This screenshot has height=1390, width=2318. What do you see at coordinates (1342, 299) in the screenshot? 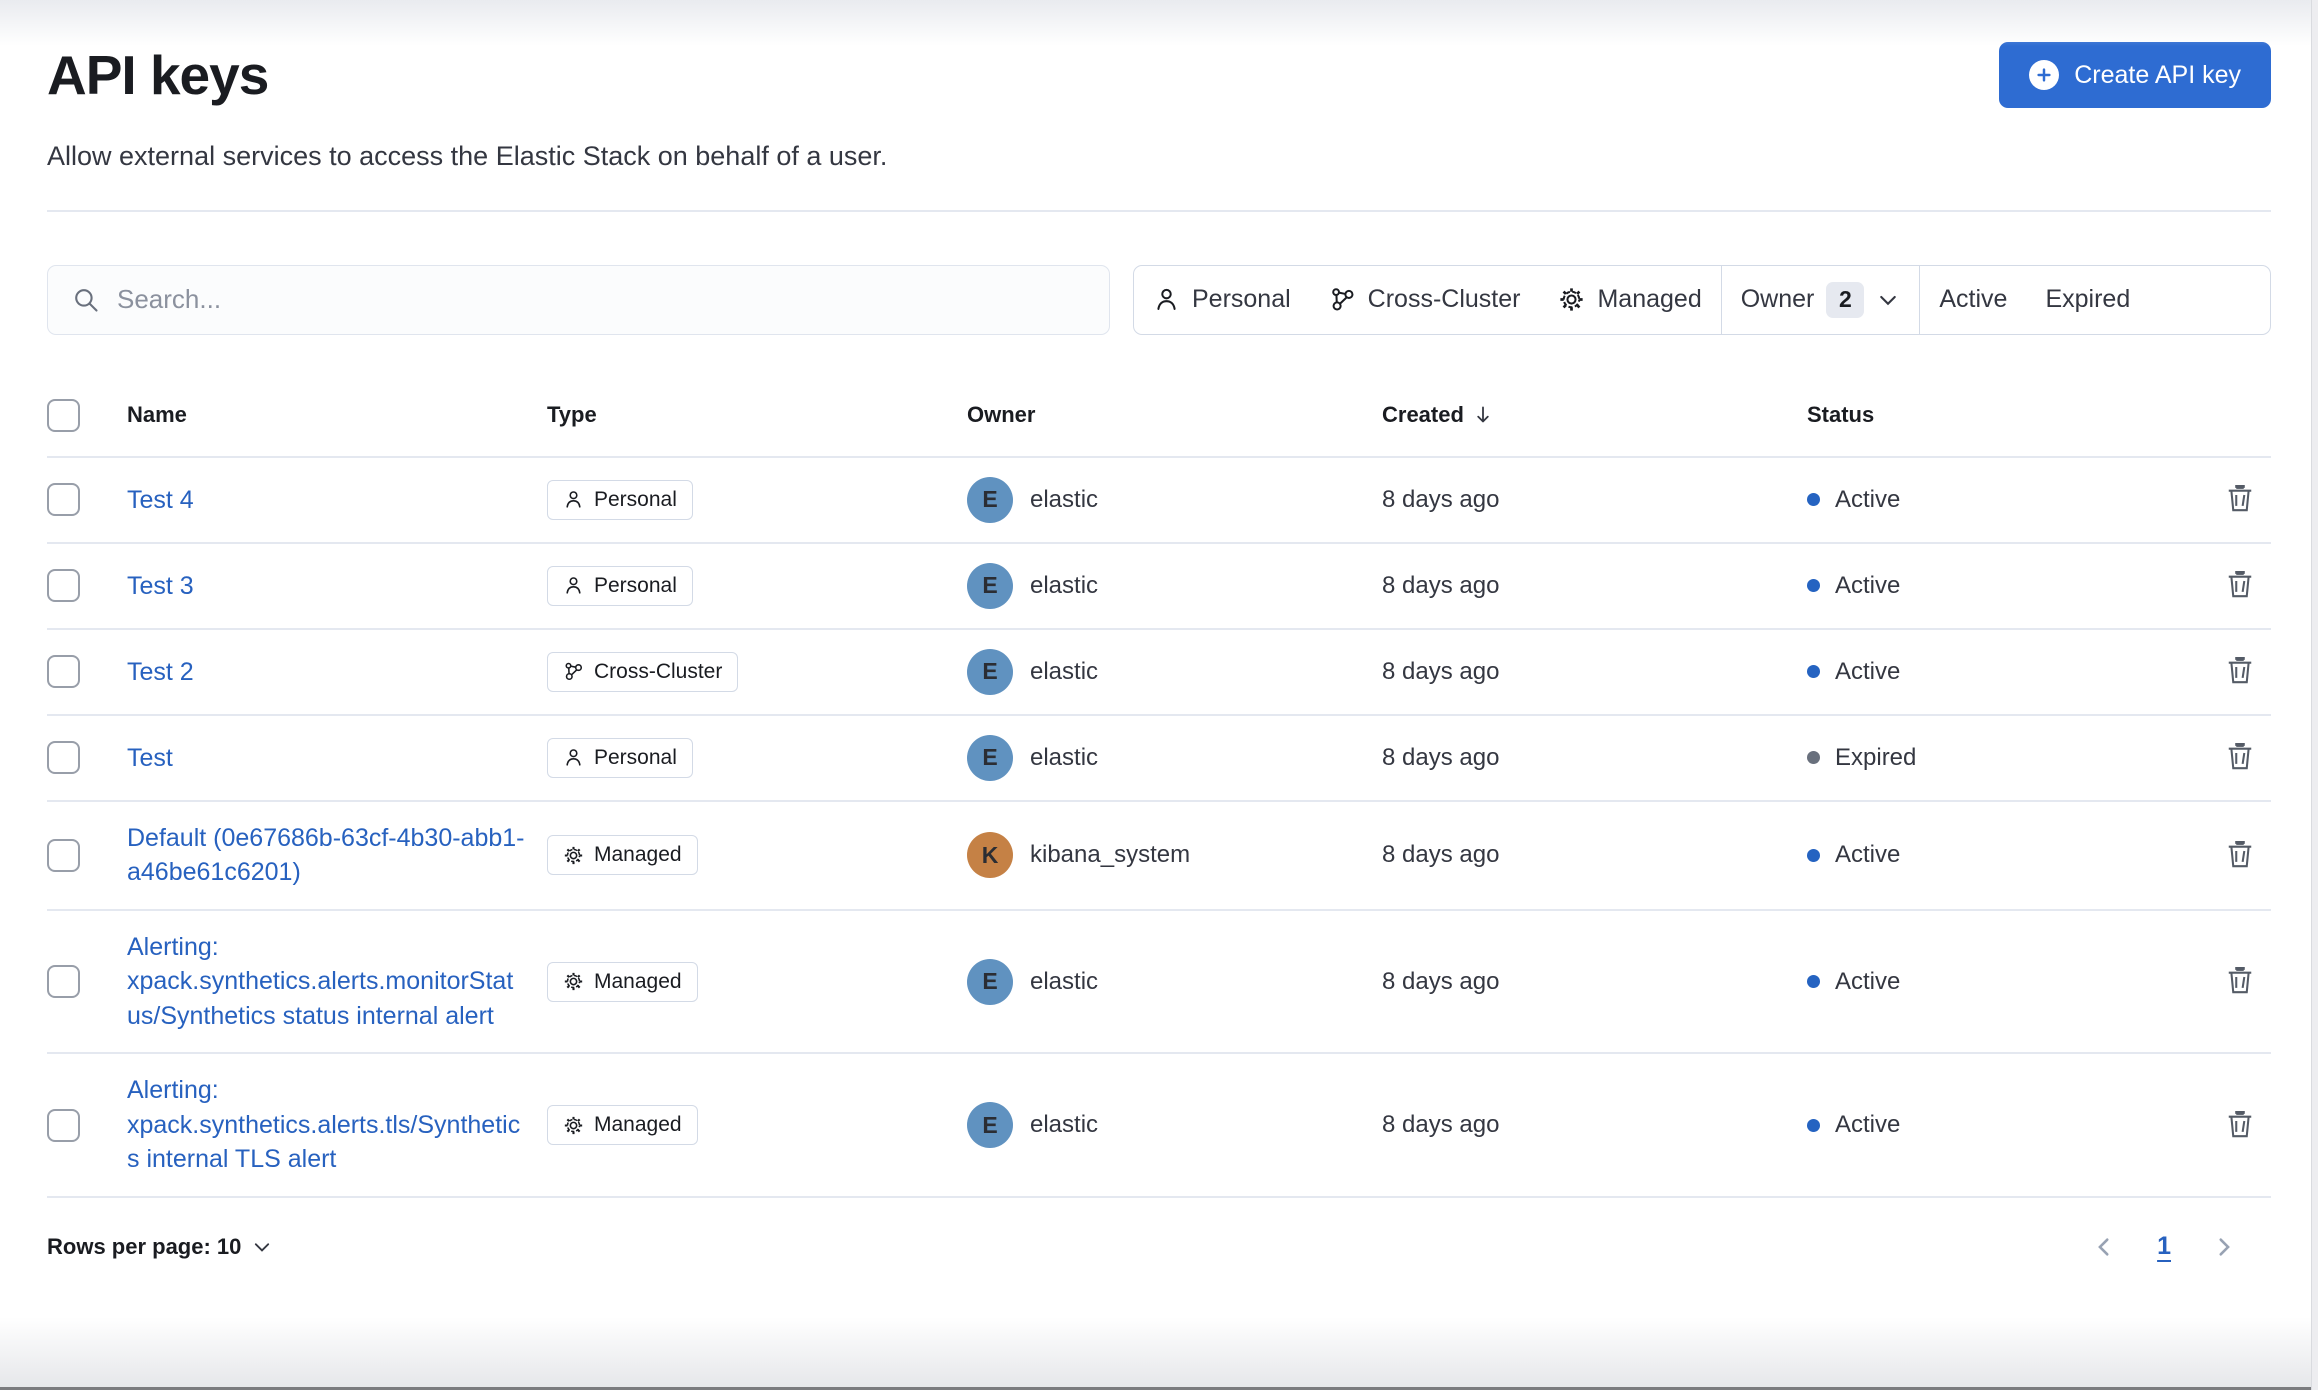
I see `cluster-icon` at bounding box center [1342, 299].